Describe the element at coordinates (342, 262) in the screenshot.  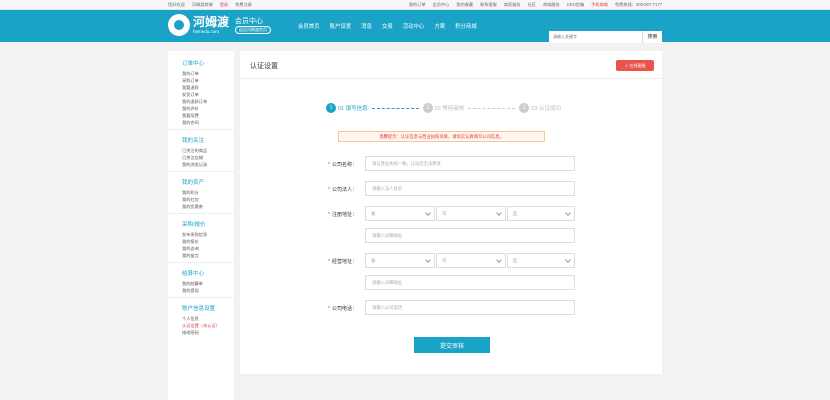
I see `biz-address-label: * 经营地址：` at that location.